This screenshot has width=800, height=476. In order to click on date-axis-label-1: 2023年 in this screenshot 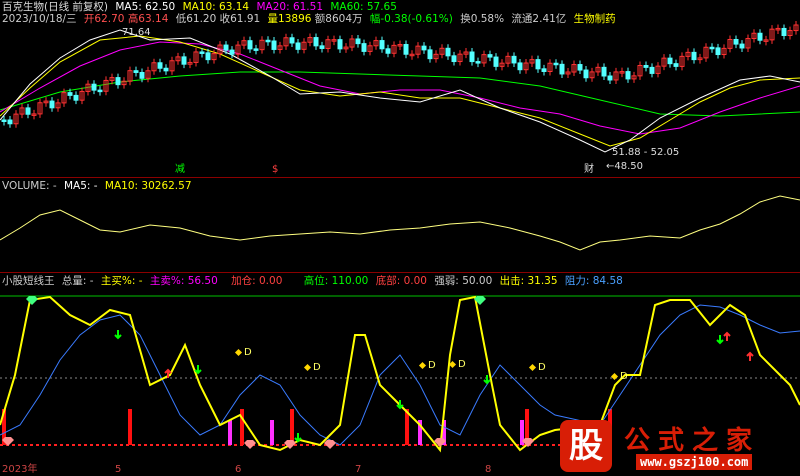, I will do `click(20, 469)`.